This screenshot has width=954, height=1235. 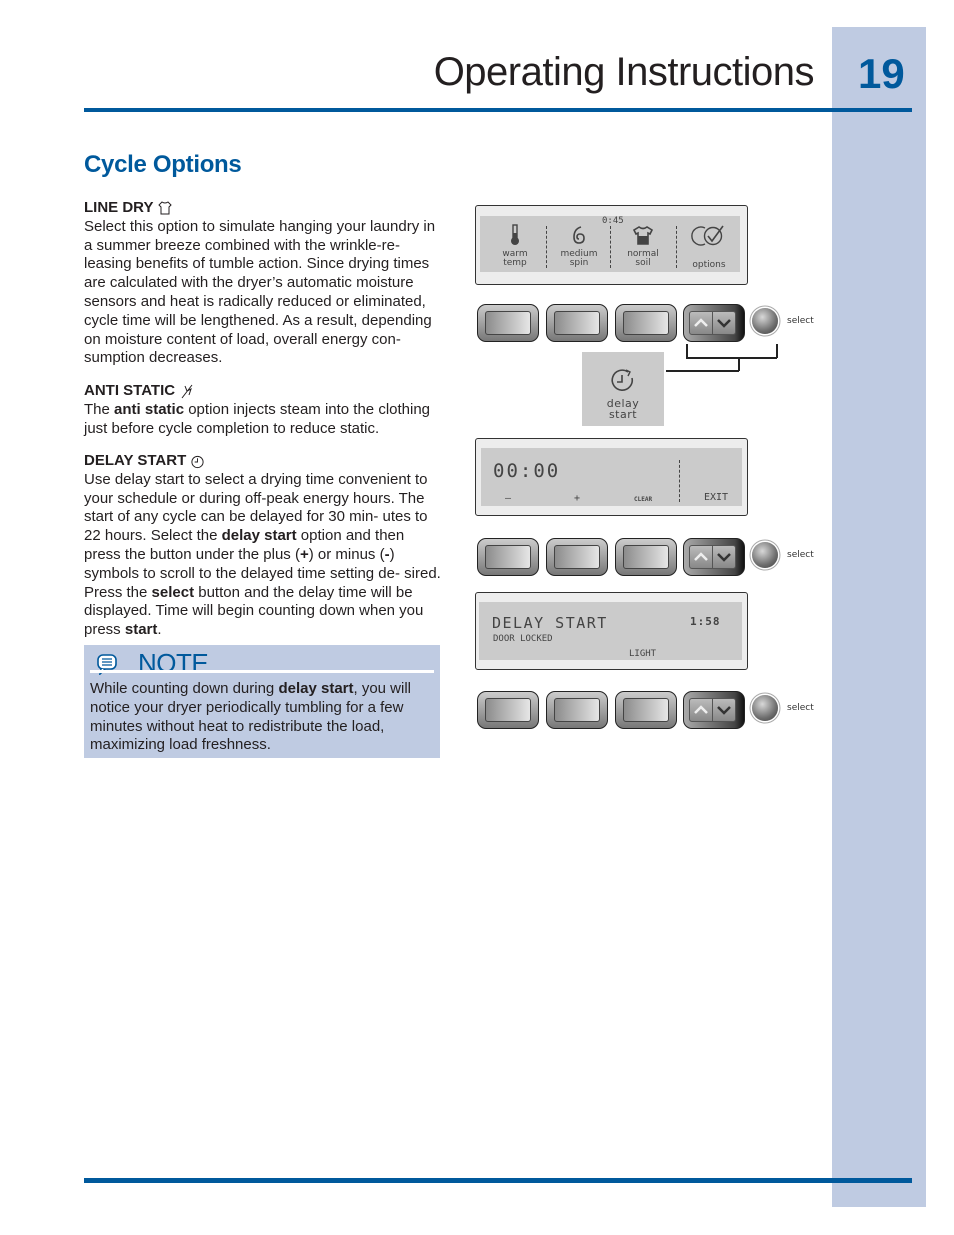 I want to click on lcd-item-label: temp, so click(x=515, y=263).